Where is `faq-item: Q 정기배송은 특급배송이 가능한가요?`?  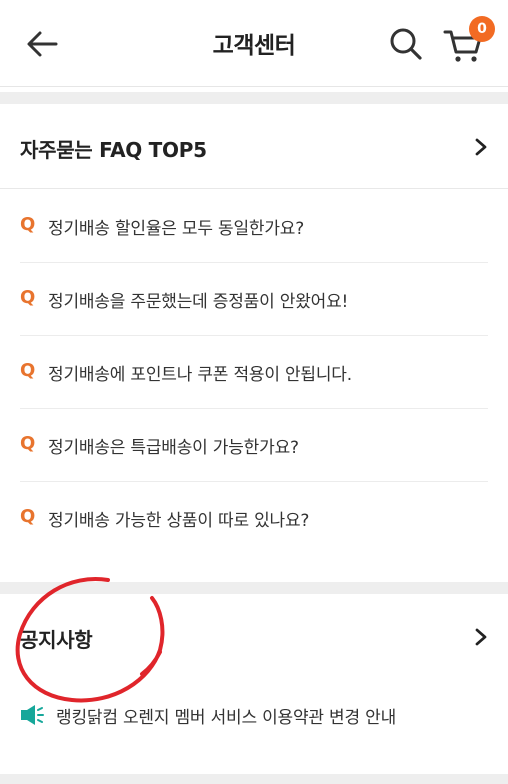 faq-item: Q 정기배송은 특급배송이 가능한가요? is located at coordinates (254, 445).